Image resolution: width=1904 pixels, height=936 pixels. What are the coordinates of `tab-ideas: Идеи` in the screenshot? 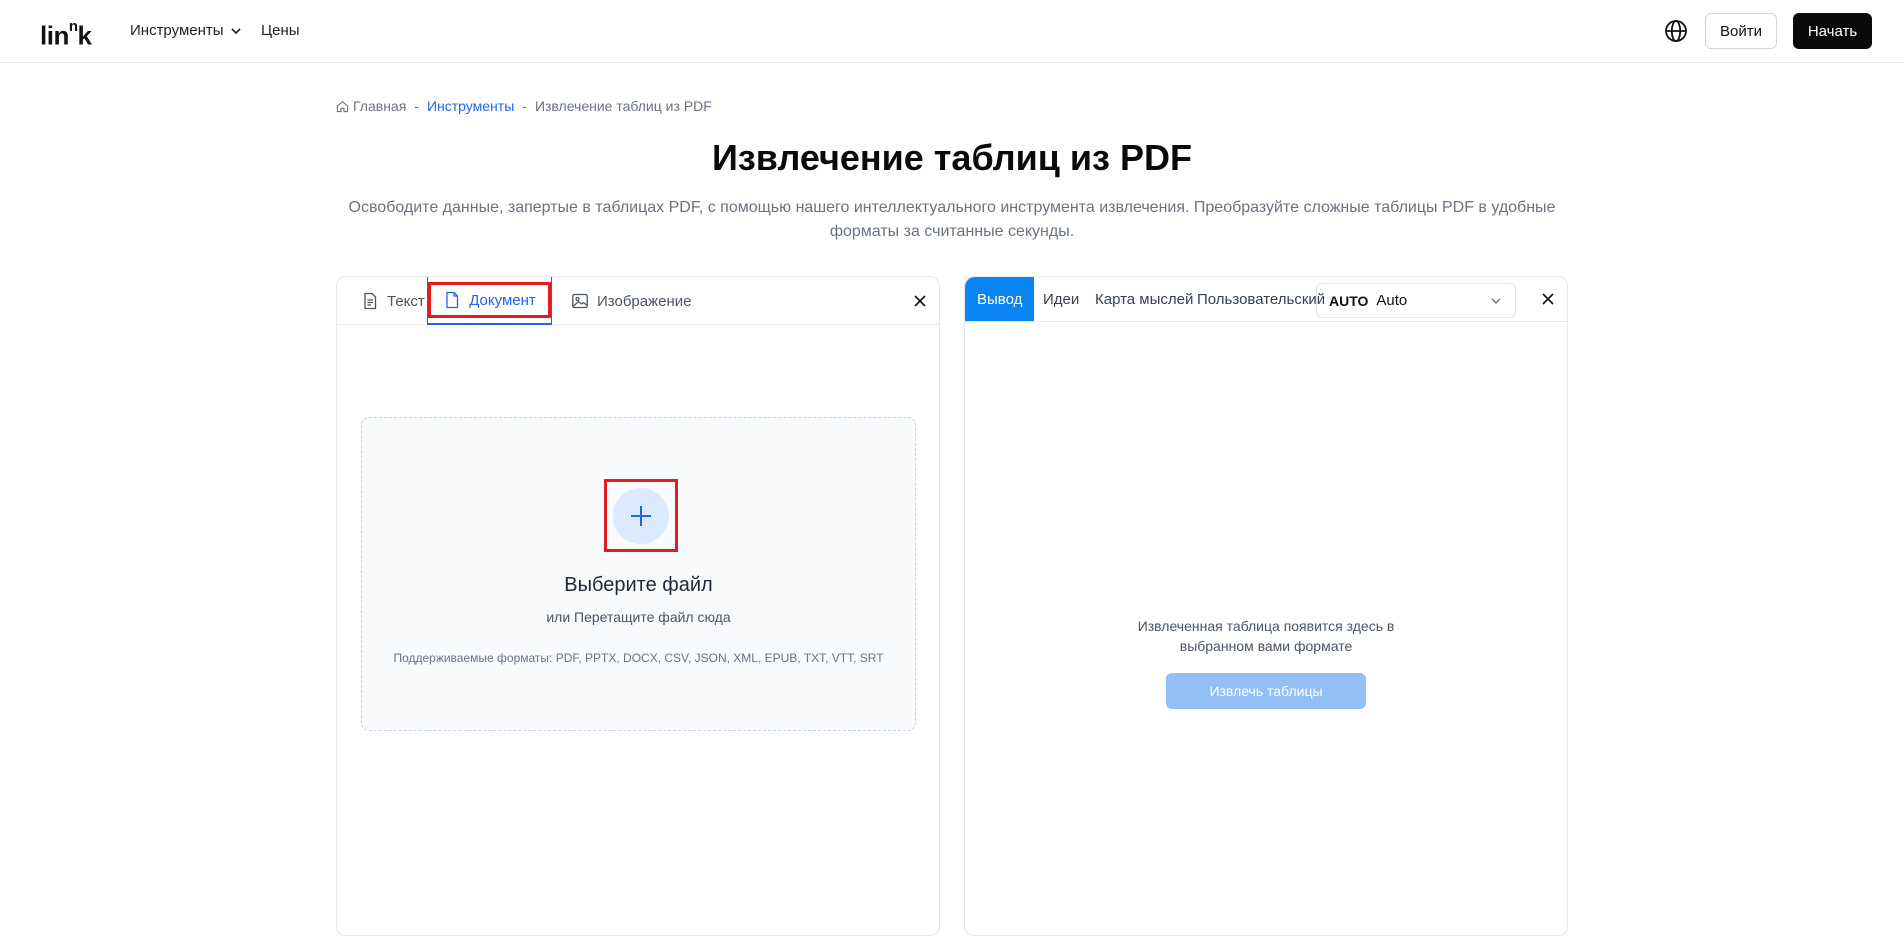 It's located at (1061, 299).